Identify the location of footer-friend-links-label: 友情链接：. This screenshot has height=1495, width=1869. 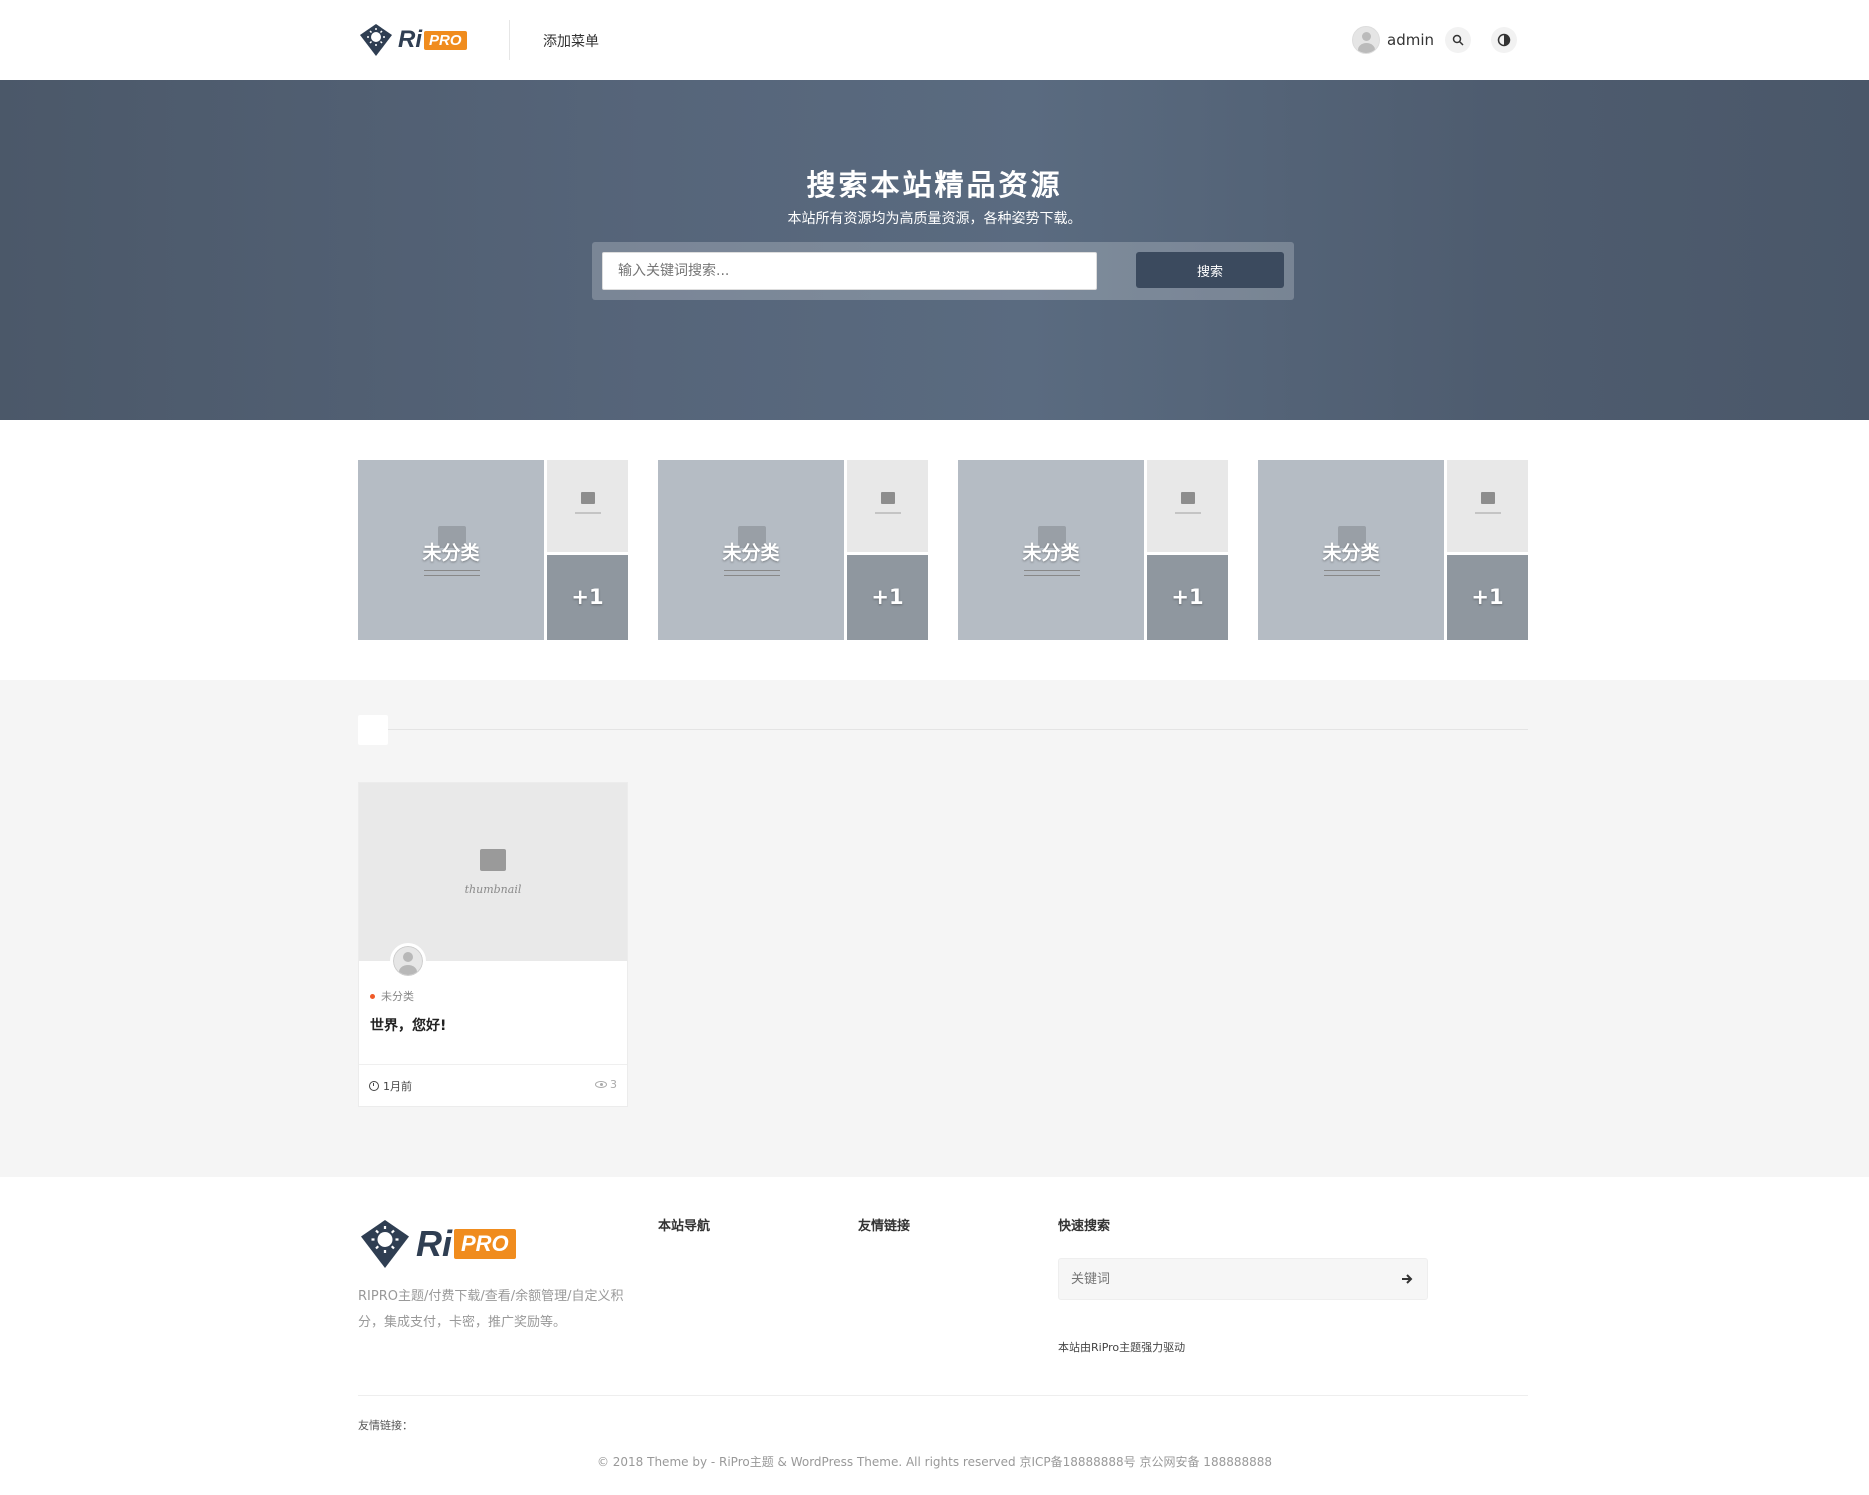
(385, 1425).